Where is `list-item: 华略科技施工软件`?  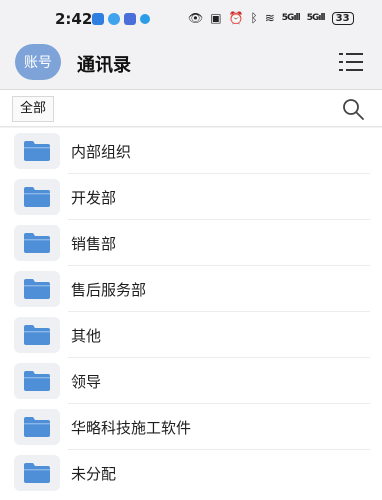
list-item: 华略科技施工软件 is located at coordinates (191, 427).